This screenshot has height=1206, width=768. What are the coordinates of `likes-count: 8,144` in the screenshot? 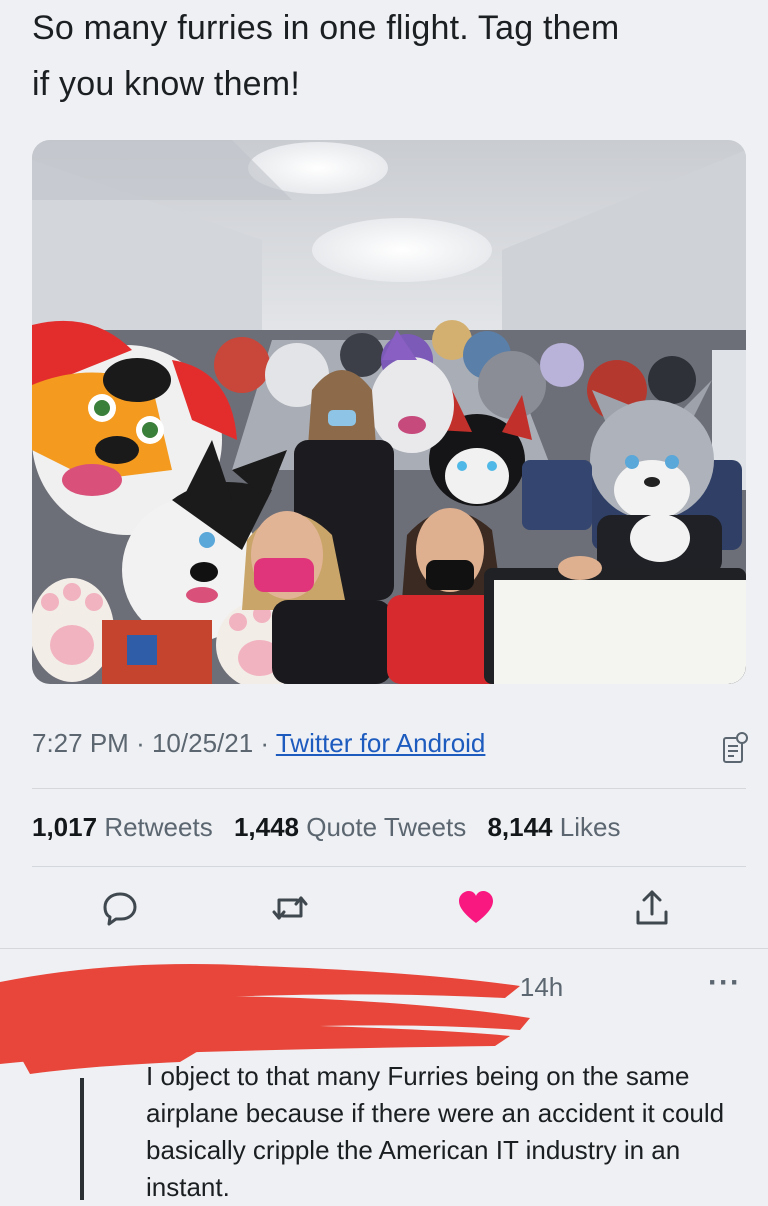 It's located at (519, 827).